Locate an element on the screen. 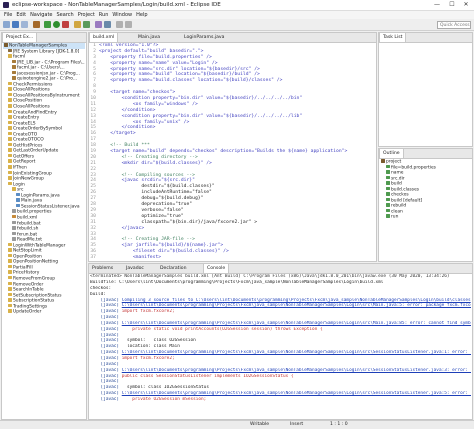 The width and height of the screenshot is (474, 429). back-icon is located at coordinates (119, 24).